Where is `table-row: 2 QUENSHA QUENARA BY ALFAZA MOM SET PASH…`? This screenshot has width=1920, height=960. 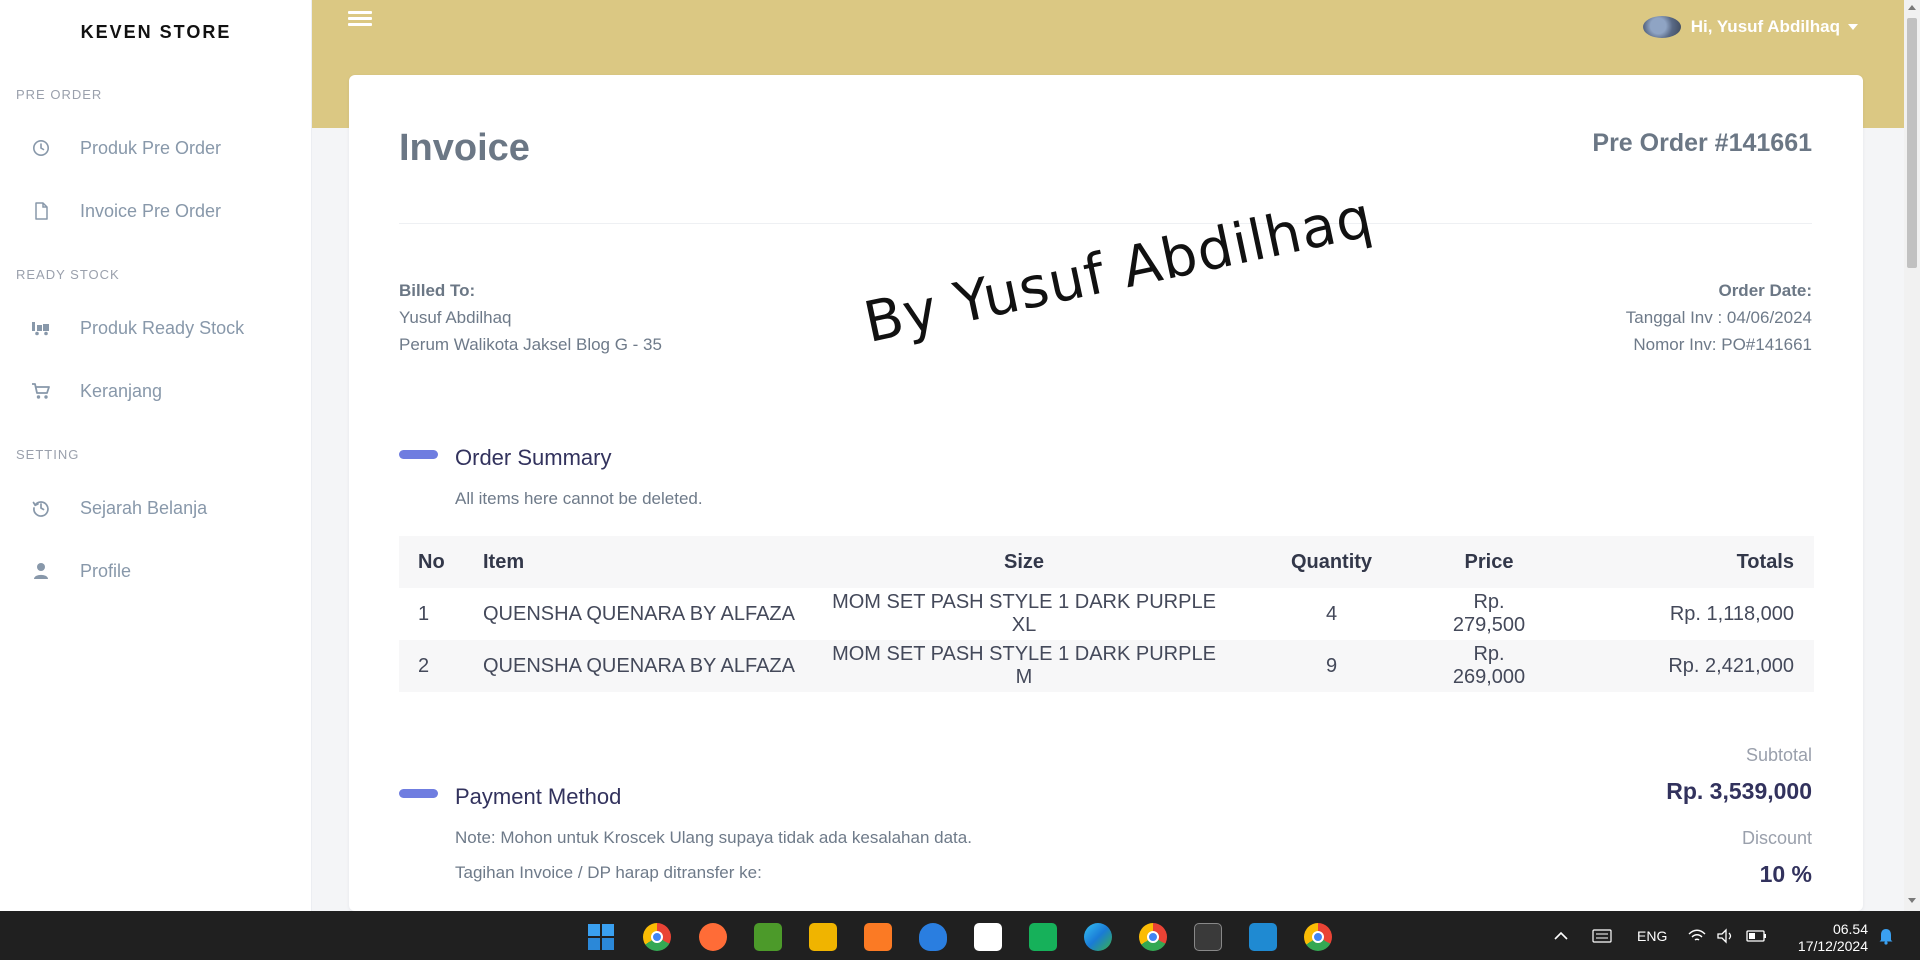
table-row: 2 QUENSHA QUENARA BY ALFAZA MOM SET PASH… is located at coordinates (1106, 666).